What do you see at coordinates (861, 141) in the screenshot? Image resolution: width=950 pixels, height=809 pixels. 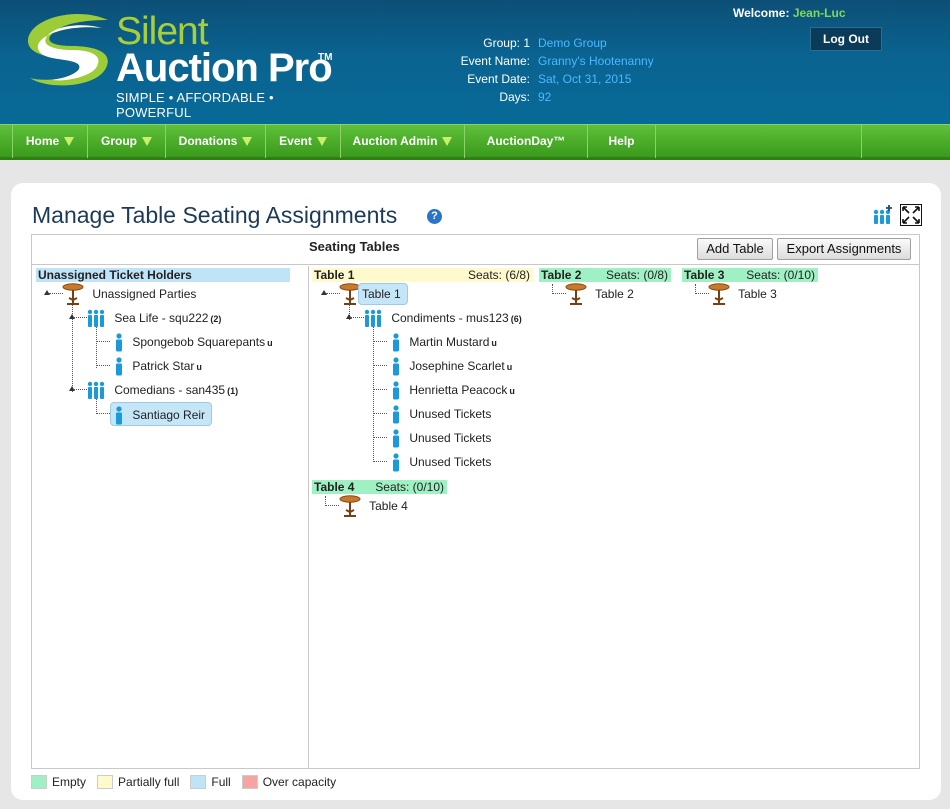 I see `nav-divider` at bounding box center [861, 141].